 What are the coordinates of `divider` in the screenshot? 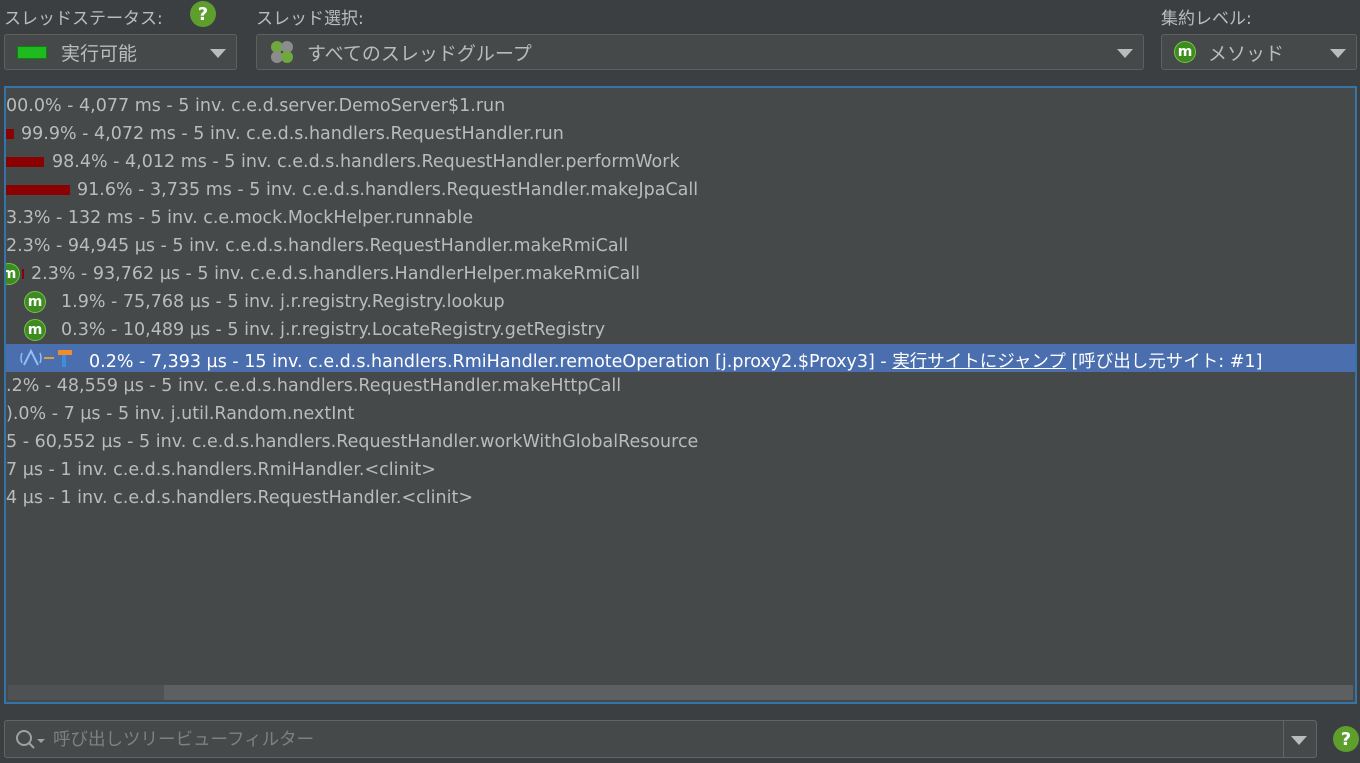 It's located at (1283, 739).